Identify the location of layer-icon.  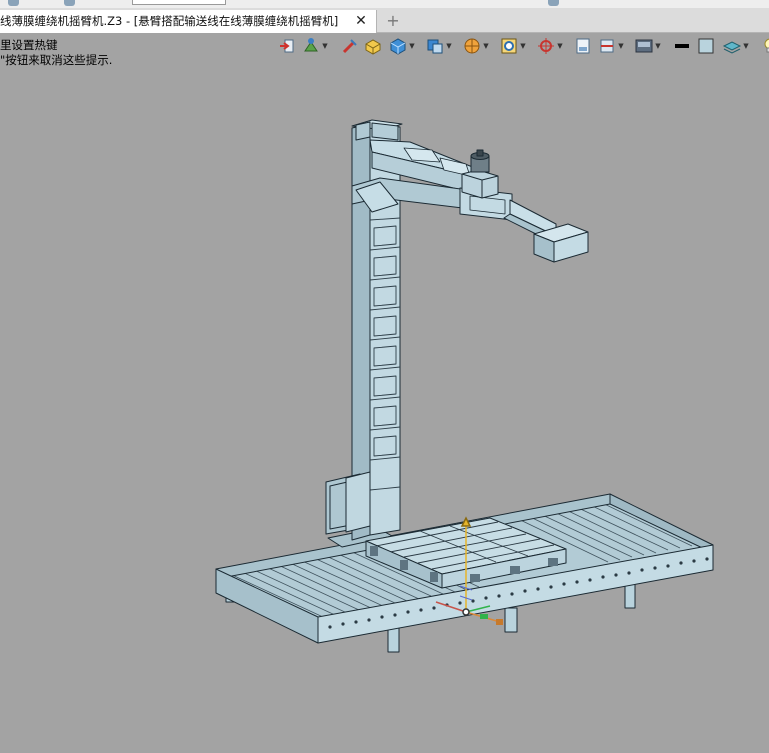
(732, 46).